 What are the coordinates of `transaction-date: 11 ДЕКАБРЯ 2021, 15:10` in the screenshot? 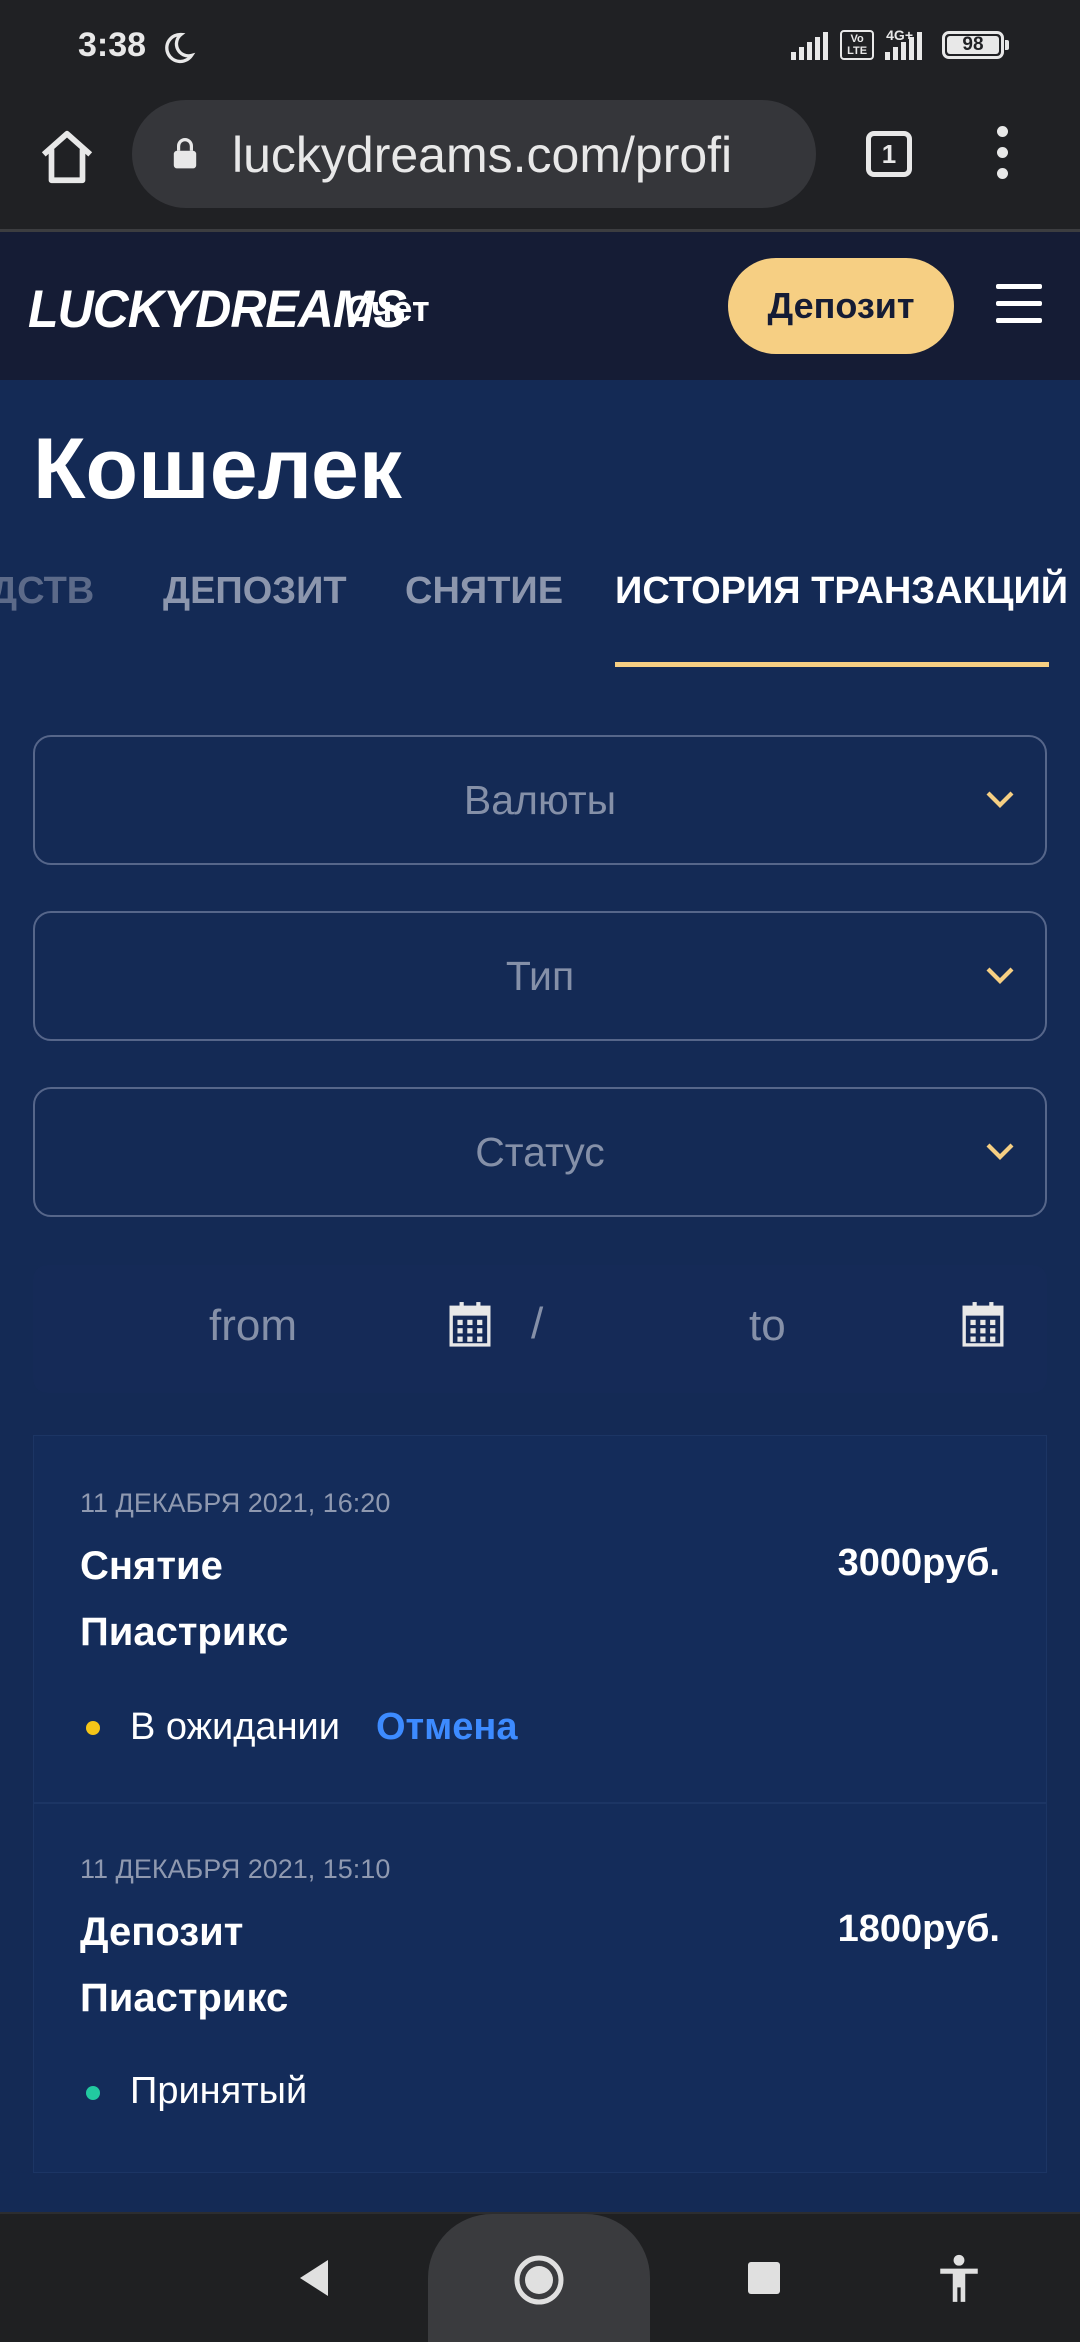 It's located at (235, 1869).